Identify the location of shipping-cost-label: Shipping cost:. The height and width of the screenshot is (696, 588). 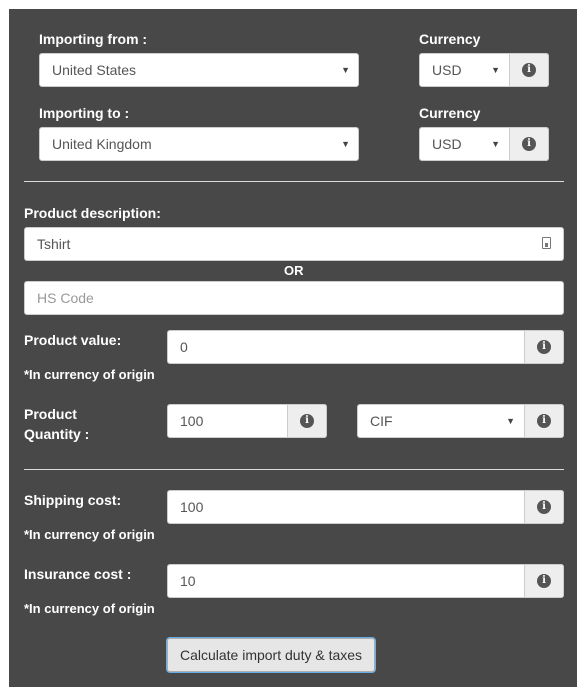
(73, 500).